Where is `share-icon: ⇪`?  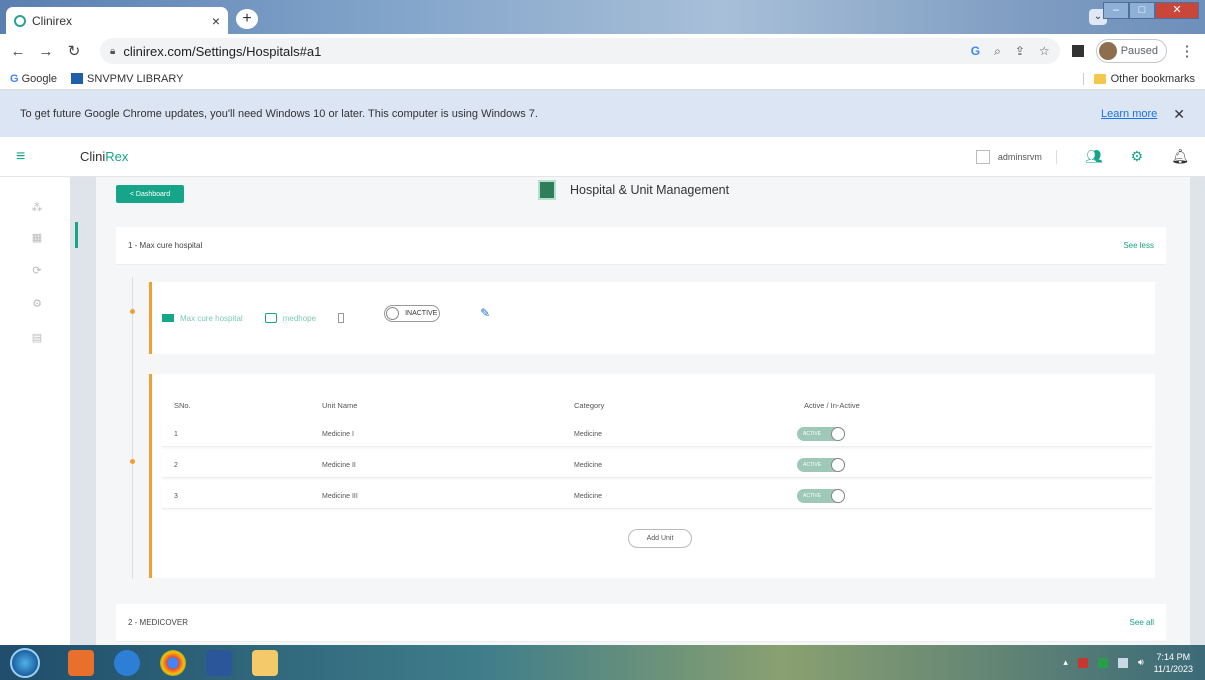
share-icon: ⇪ is located at coordinates (1020, 51).